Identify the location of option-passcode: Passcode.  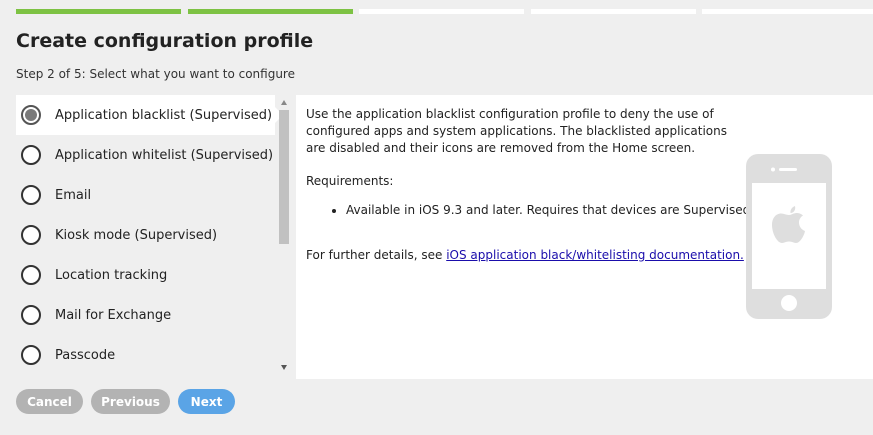
(145, 355).